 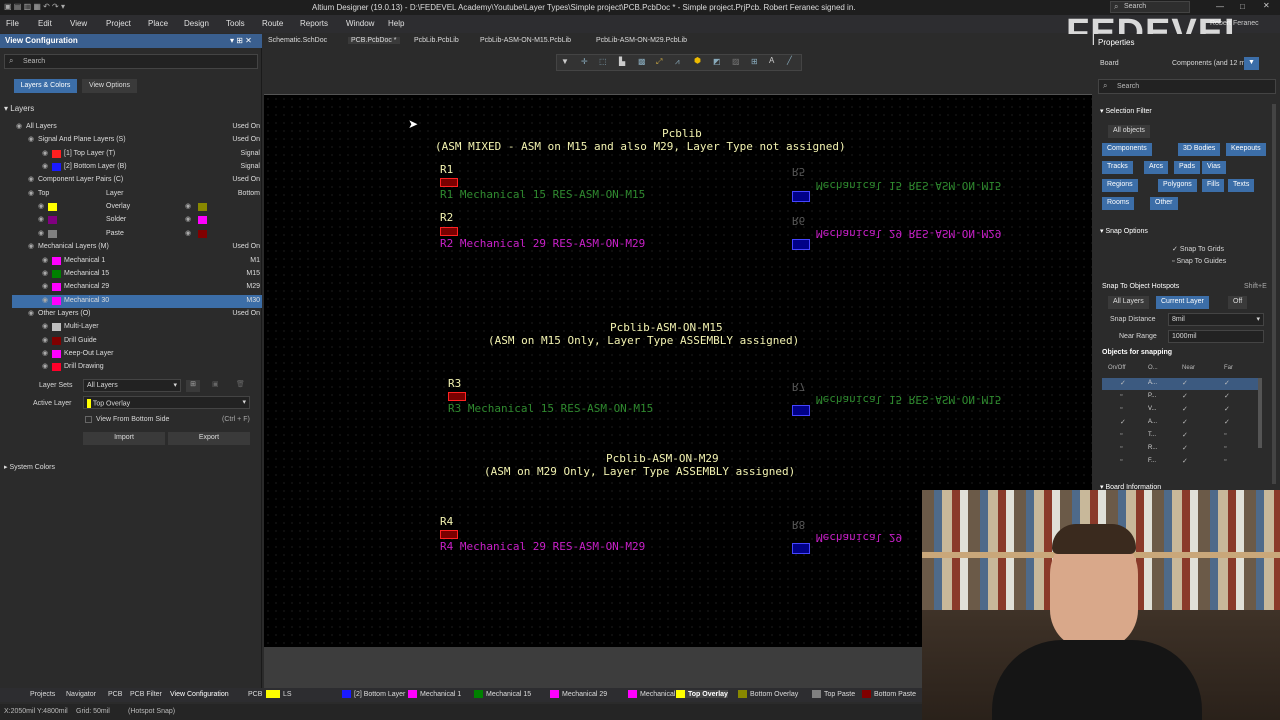 What do you see at coordinates (1198, 249) in the screenshot?
I see `snap-grids-checkbox: ✓ Snap To Grids` at bounding box center [1198, 249].